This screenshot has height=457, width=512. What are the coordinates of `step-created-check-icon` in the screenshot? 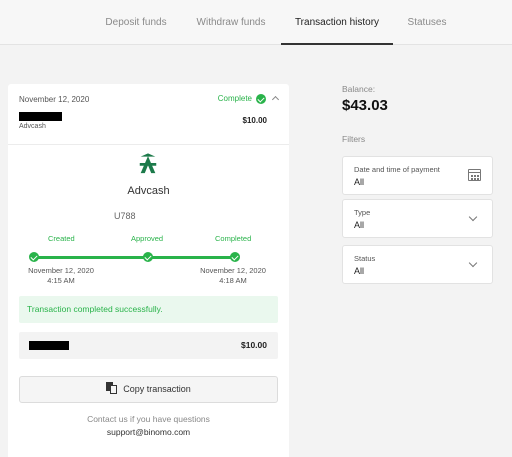 It's located at (34, 257).